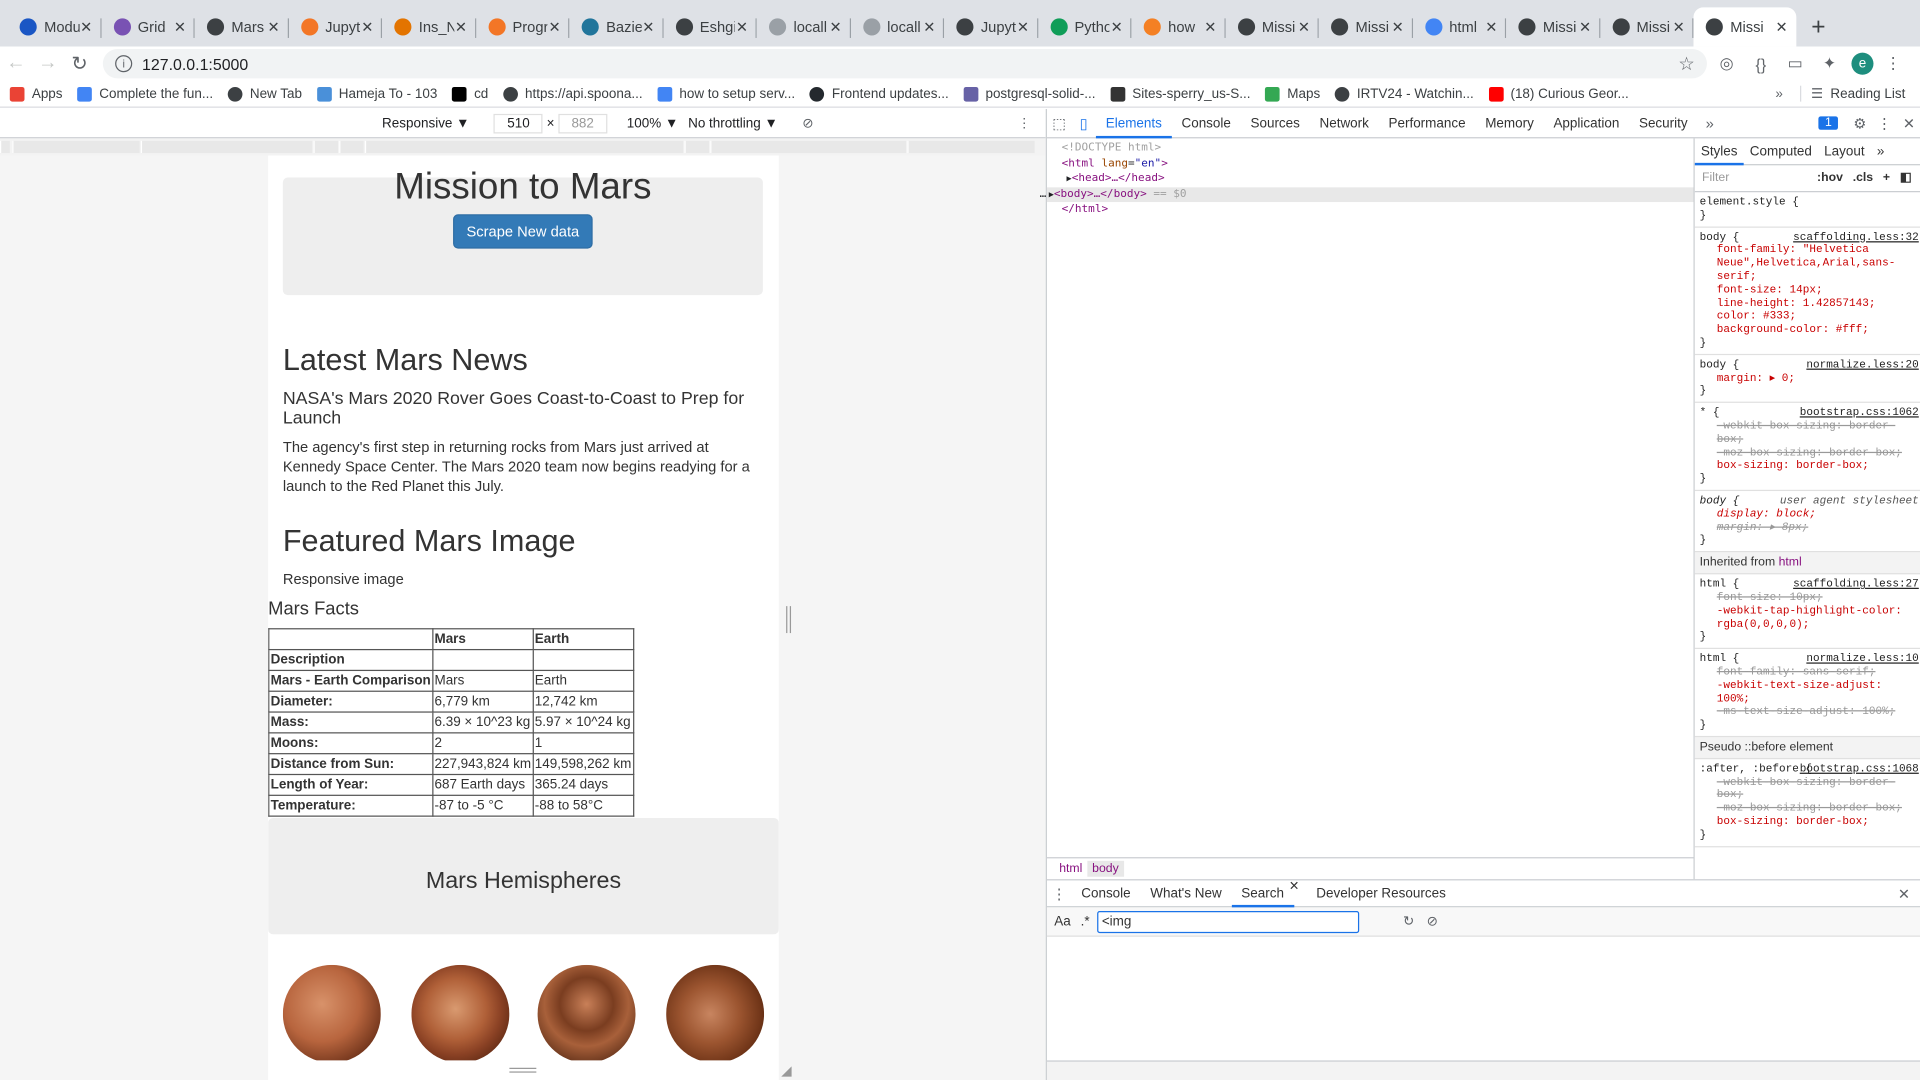 This screenshot has height=1080, width=1920. What do you see at coordinates (376, 94) in the screenshot?
I see `bookmark-item: Hameja To - 103` at bounding box center [376, 94].